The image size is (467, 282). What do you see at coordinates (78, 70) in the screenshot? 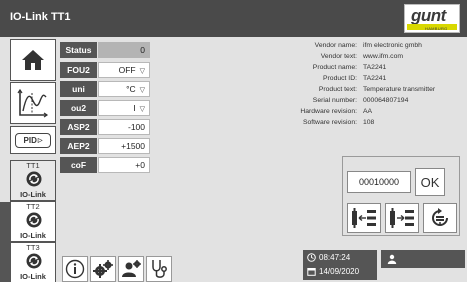
I see `param-label: FOU2` at bounding box center [78, 70].